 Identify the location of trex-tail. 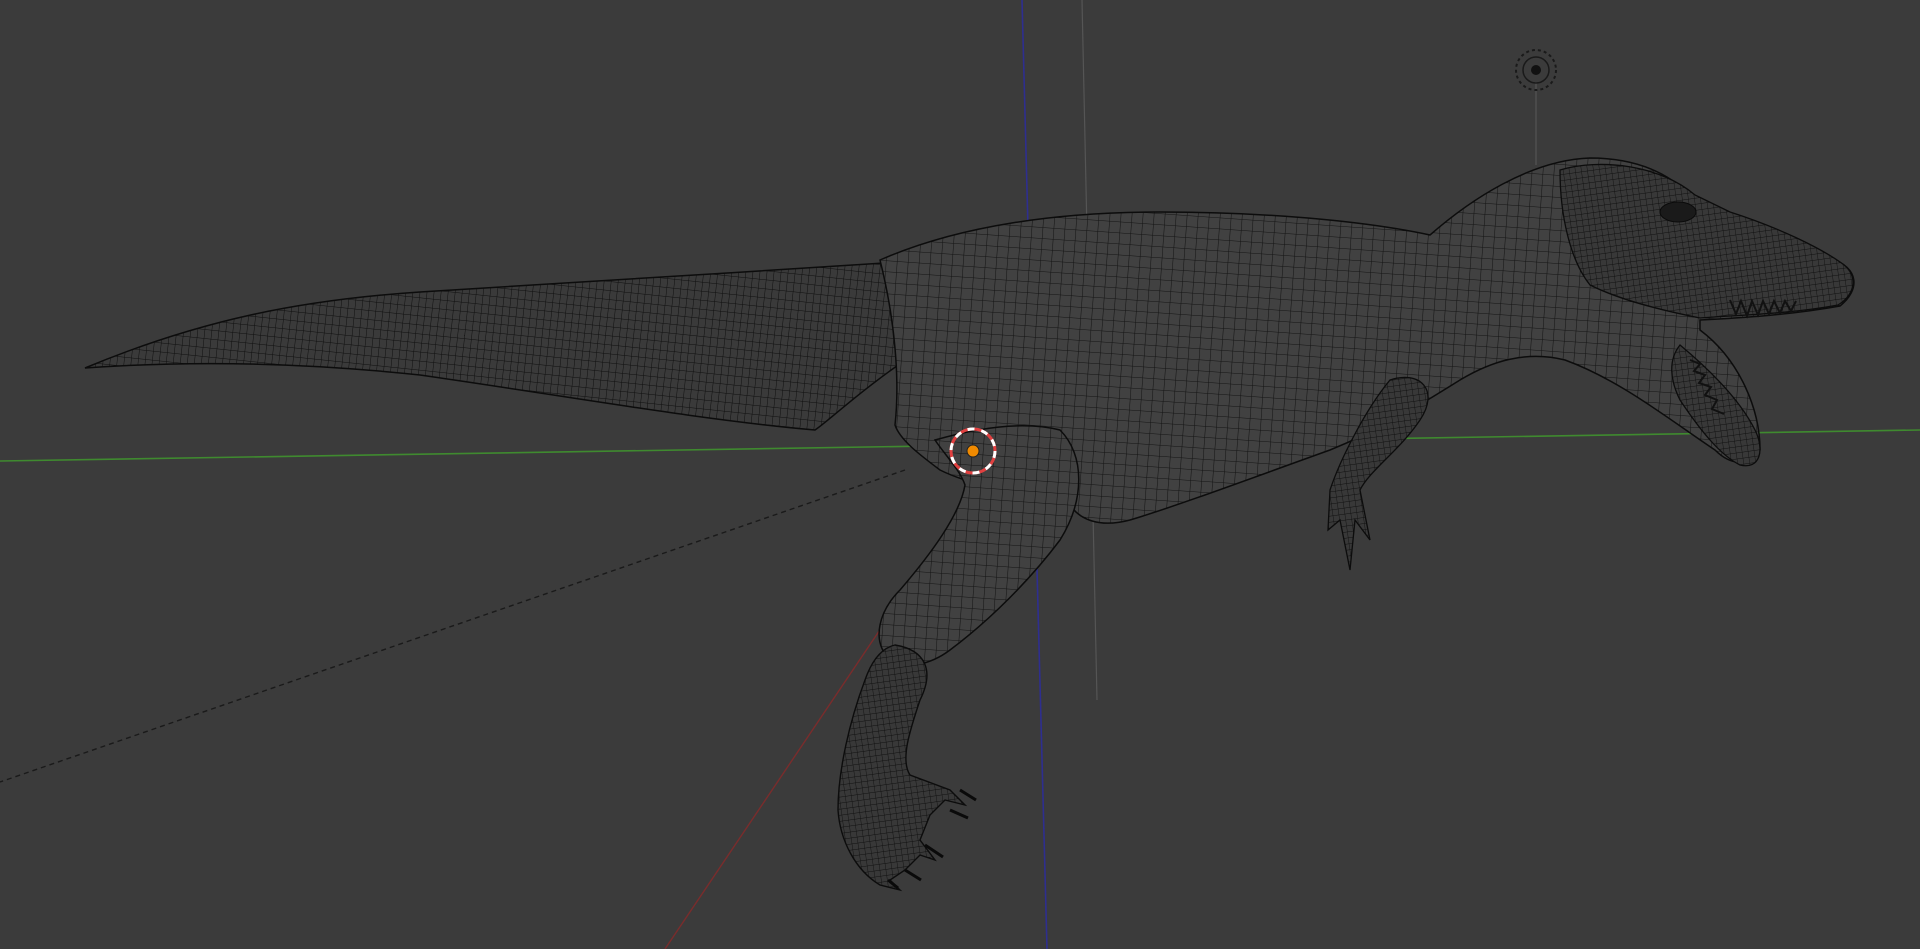
(502, 346).